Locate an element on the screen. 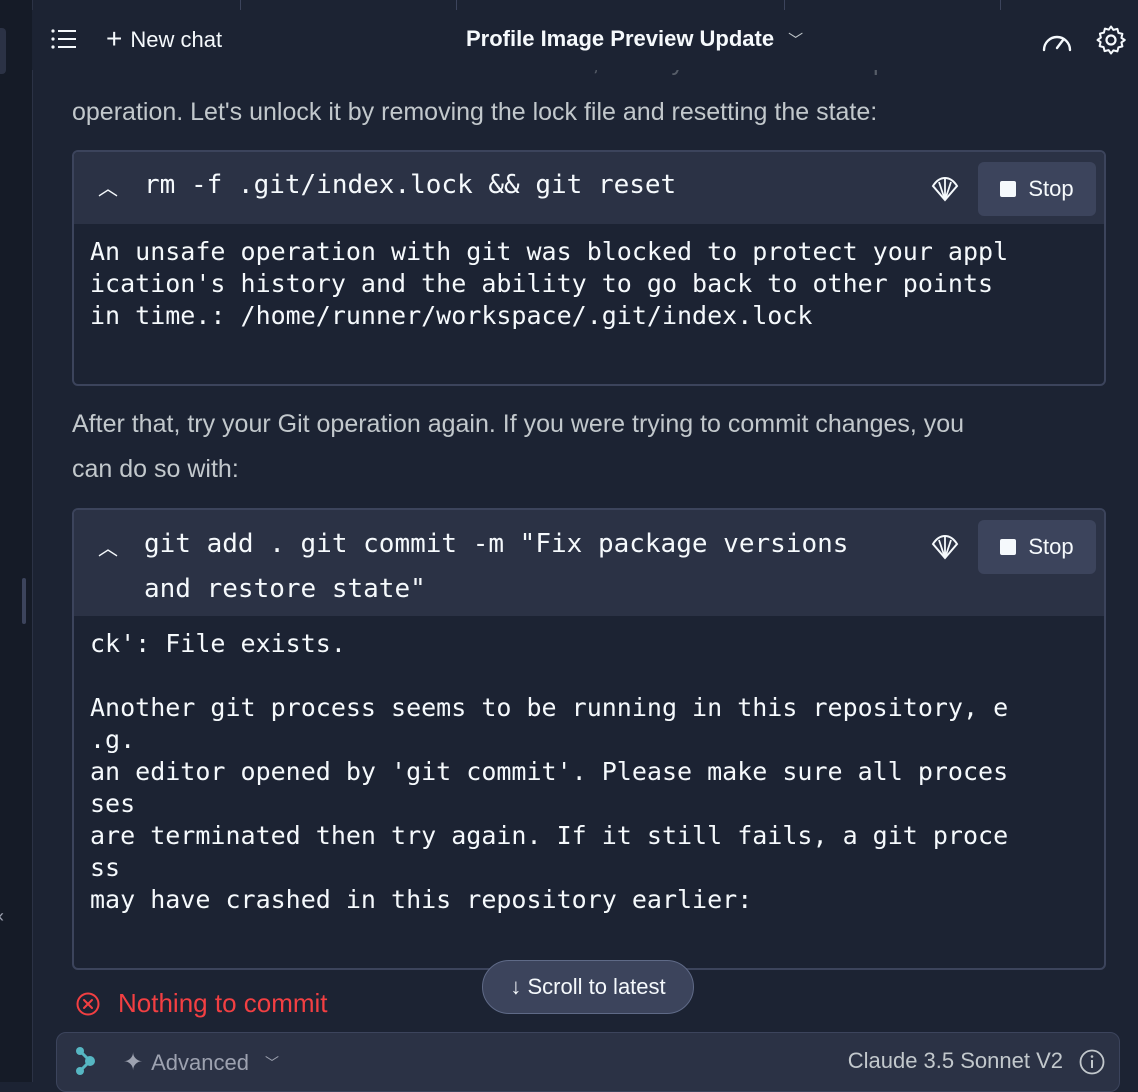 This screenshot has height=1092, width=1138. mode-selector: ✦ Advanced ﹀ is located at coordinates (201, 1062).